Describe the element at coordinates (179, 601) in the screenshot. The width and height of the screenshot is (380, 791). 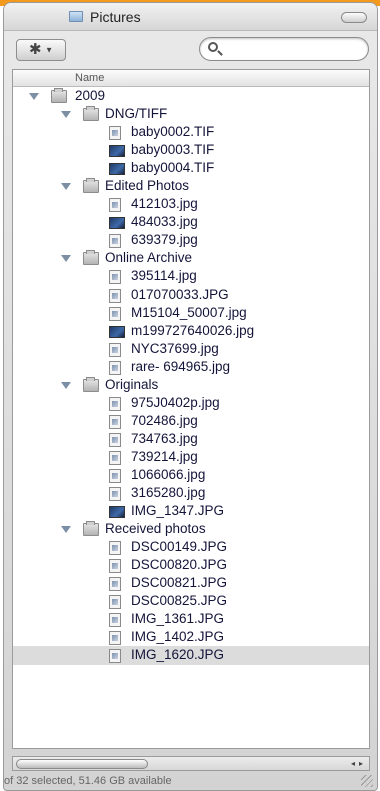
I see `row-label: DSC00825.JPG` at that location.